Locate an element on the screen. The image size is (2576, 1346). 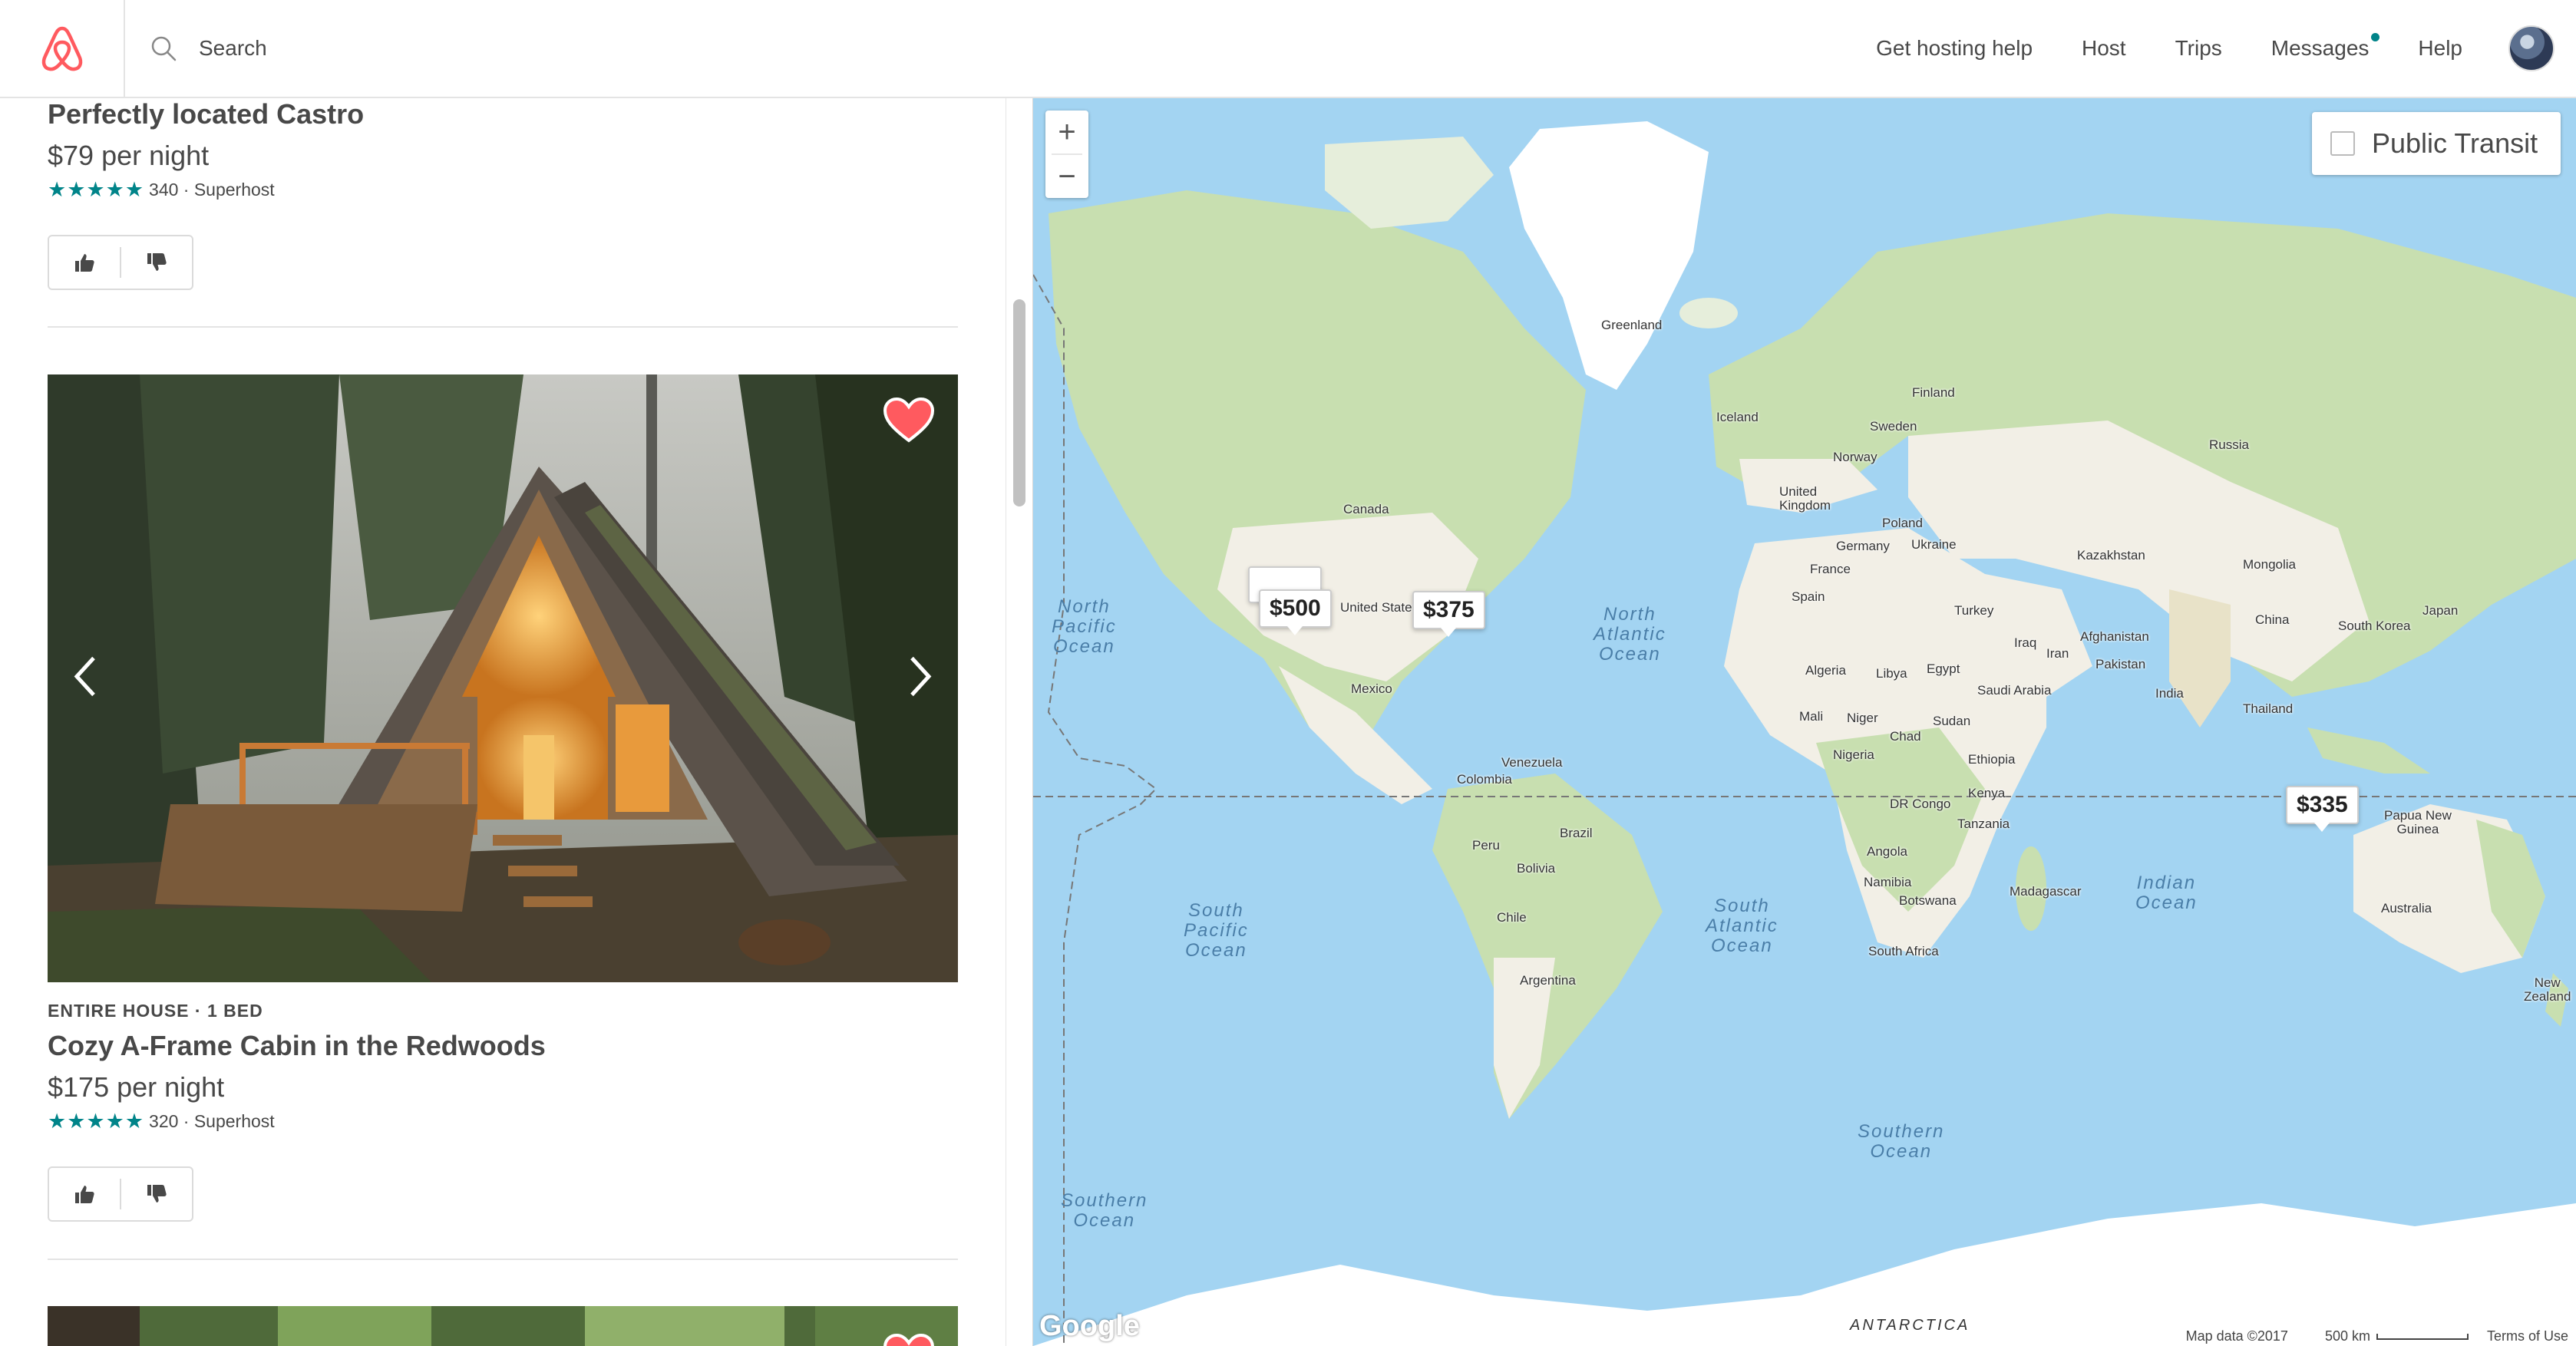
map-label: South Africa is located at coordinates (1903, 951).